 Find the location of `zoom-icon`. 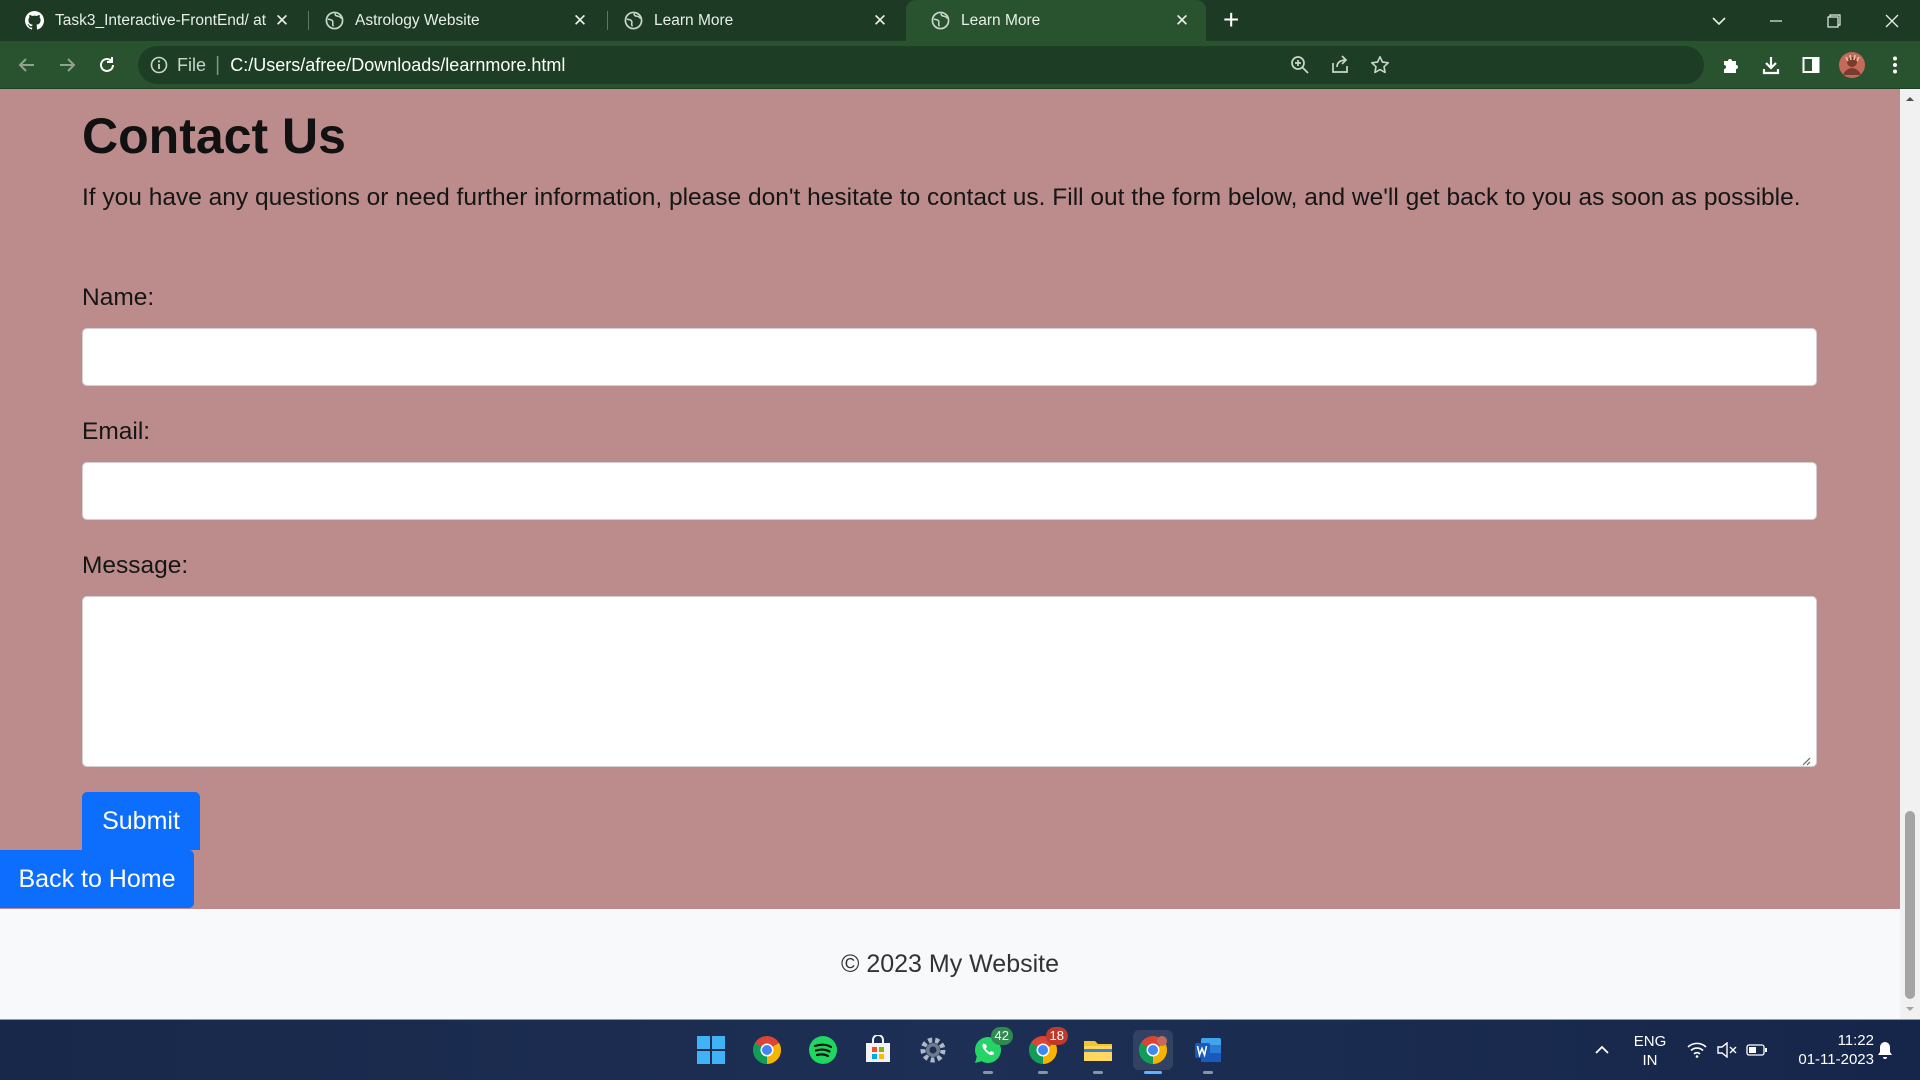

zoom-icon is located at coordinates (1300, 65).